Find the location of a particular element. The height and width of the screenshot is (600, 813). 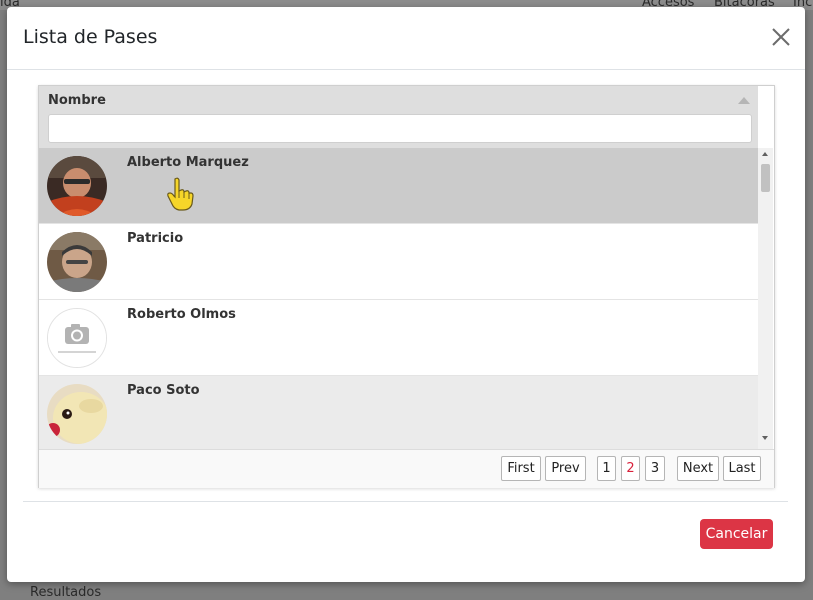

close-button is located at coordinates (781, 37).